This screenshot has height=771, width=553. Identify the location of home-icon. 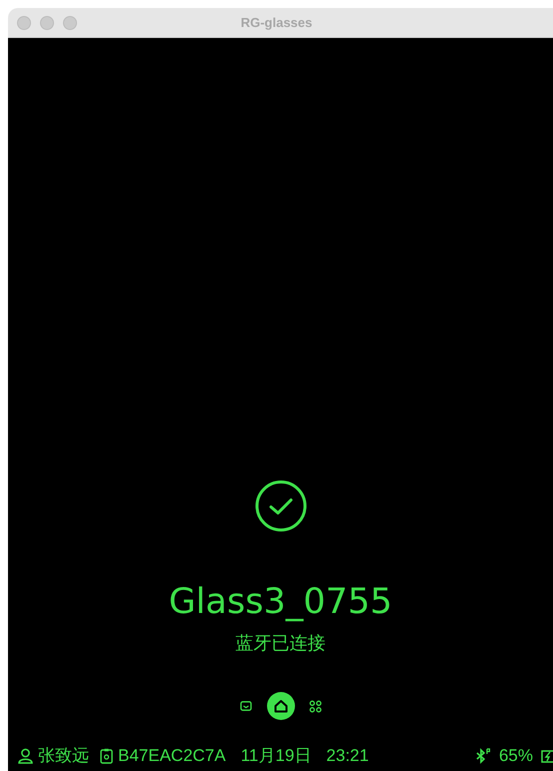
(280, 706).